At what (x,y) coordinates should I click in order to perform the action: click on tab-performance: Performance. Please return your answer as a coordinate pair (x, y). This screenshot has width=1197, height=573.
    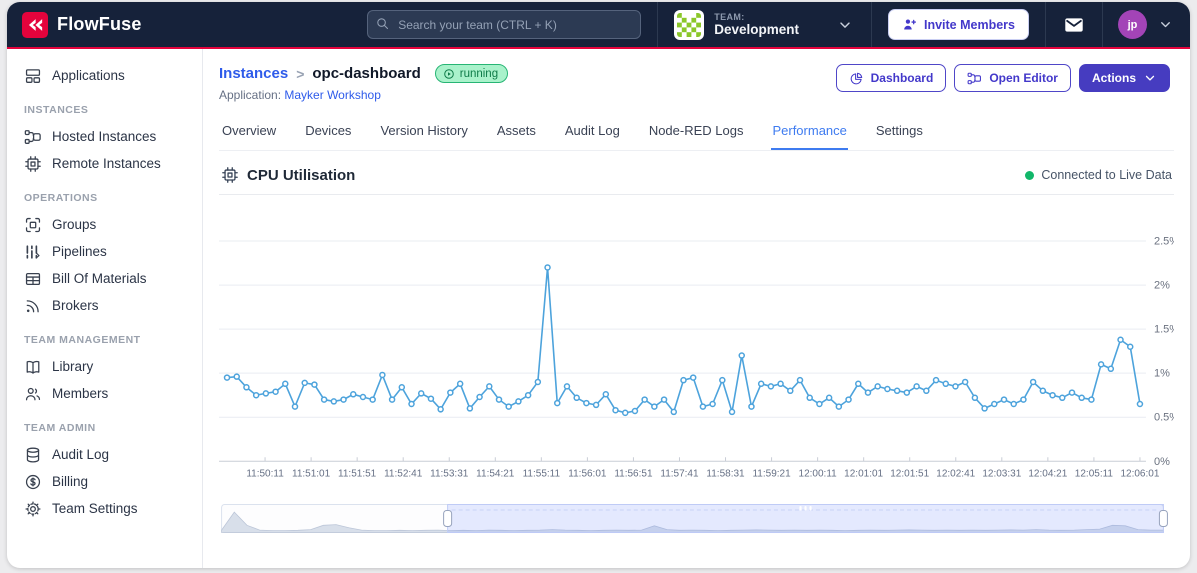
    Looking at the image, I should click on (809, 134).